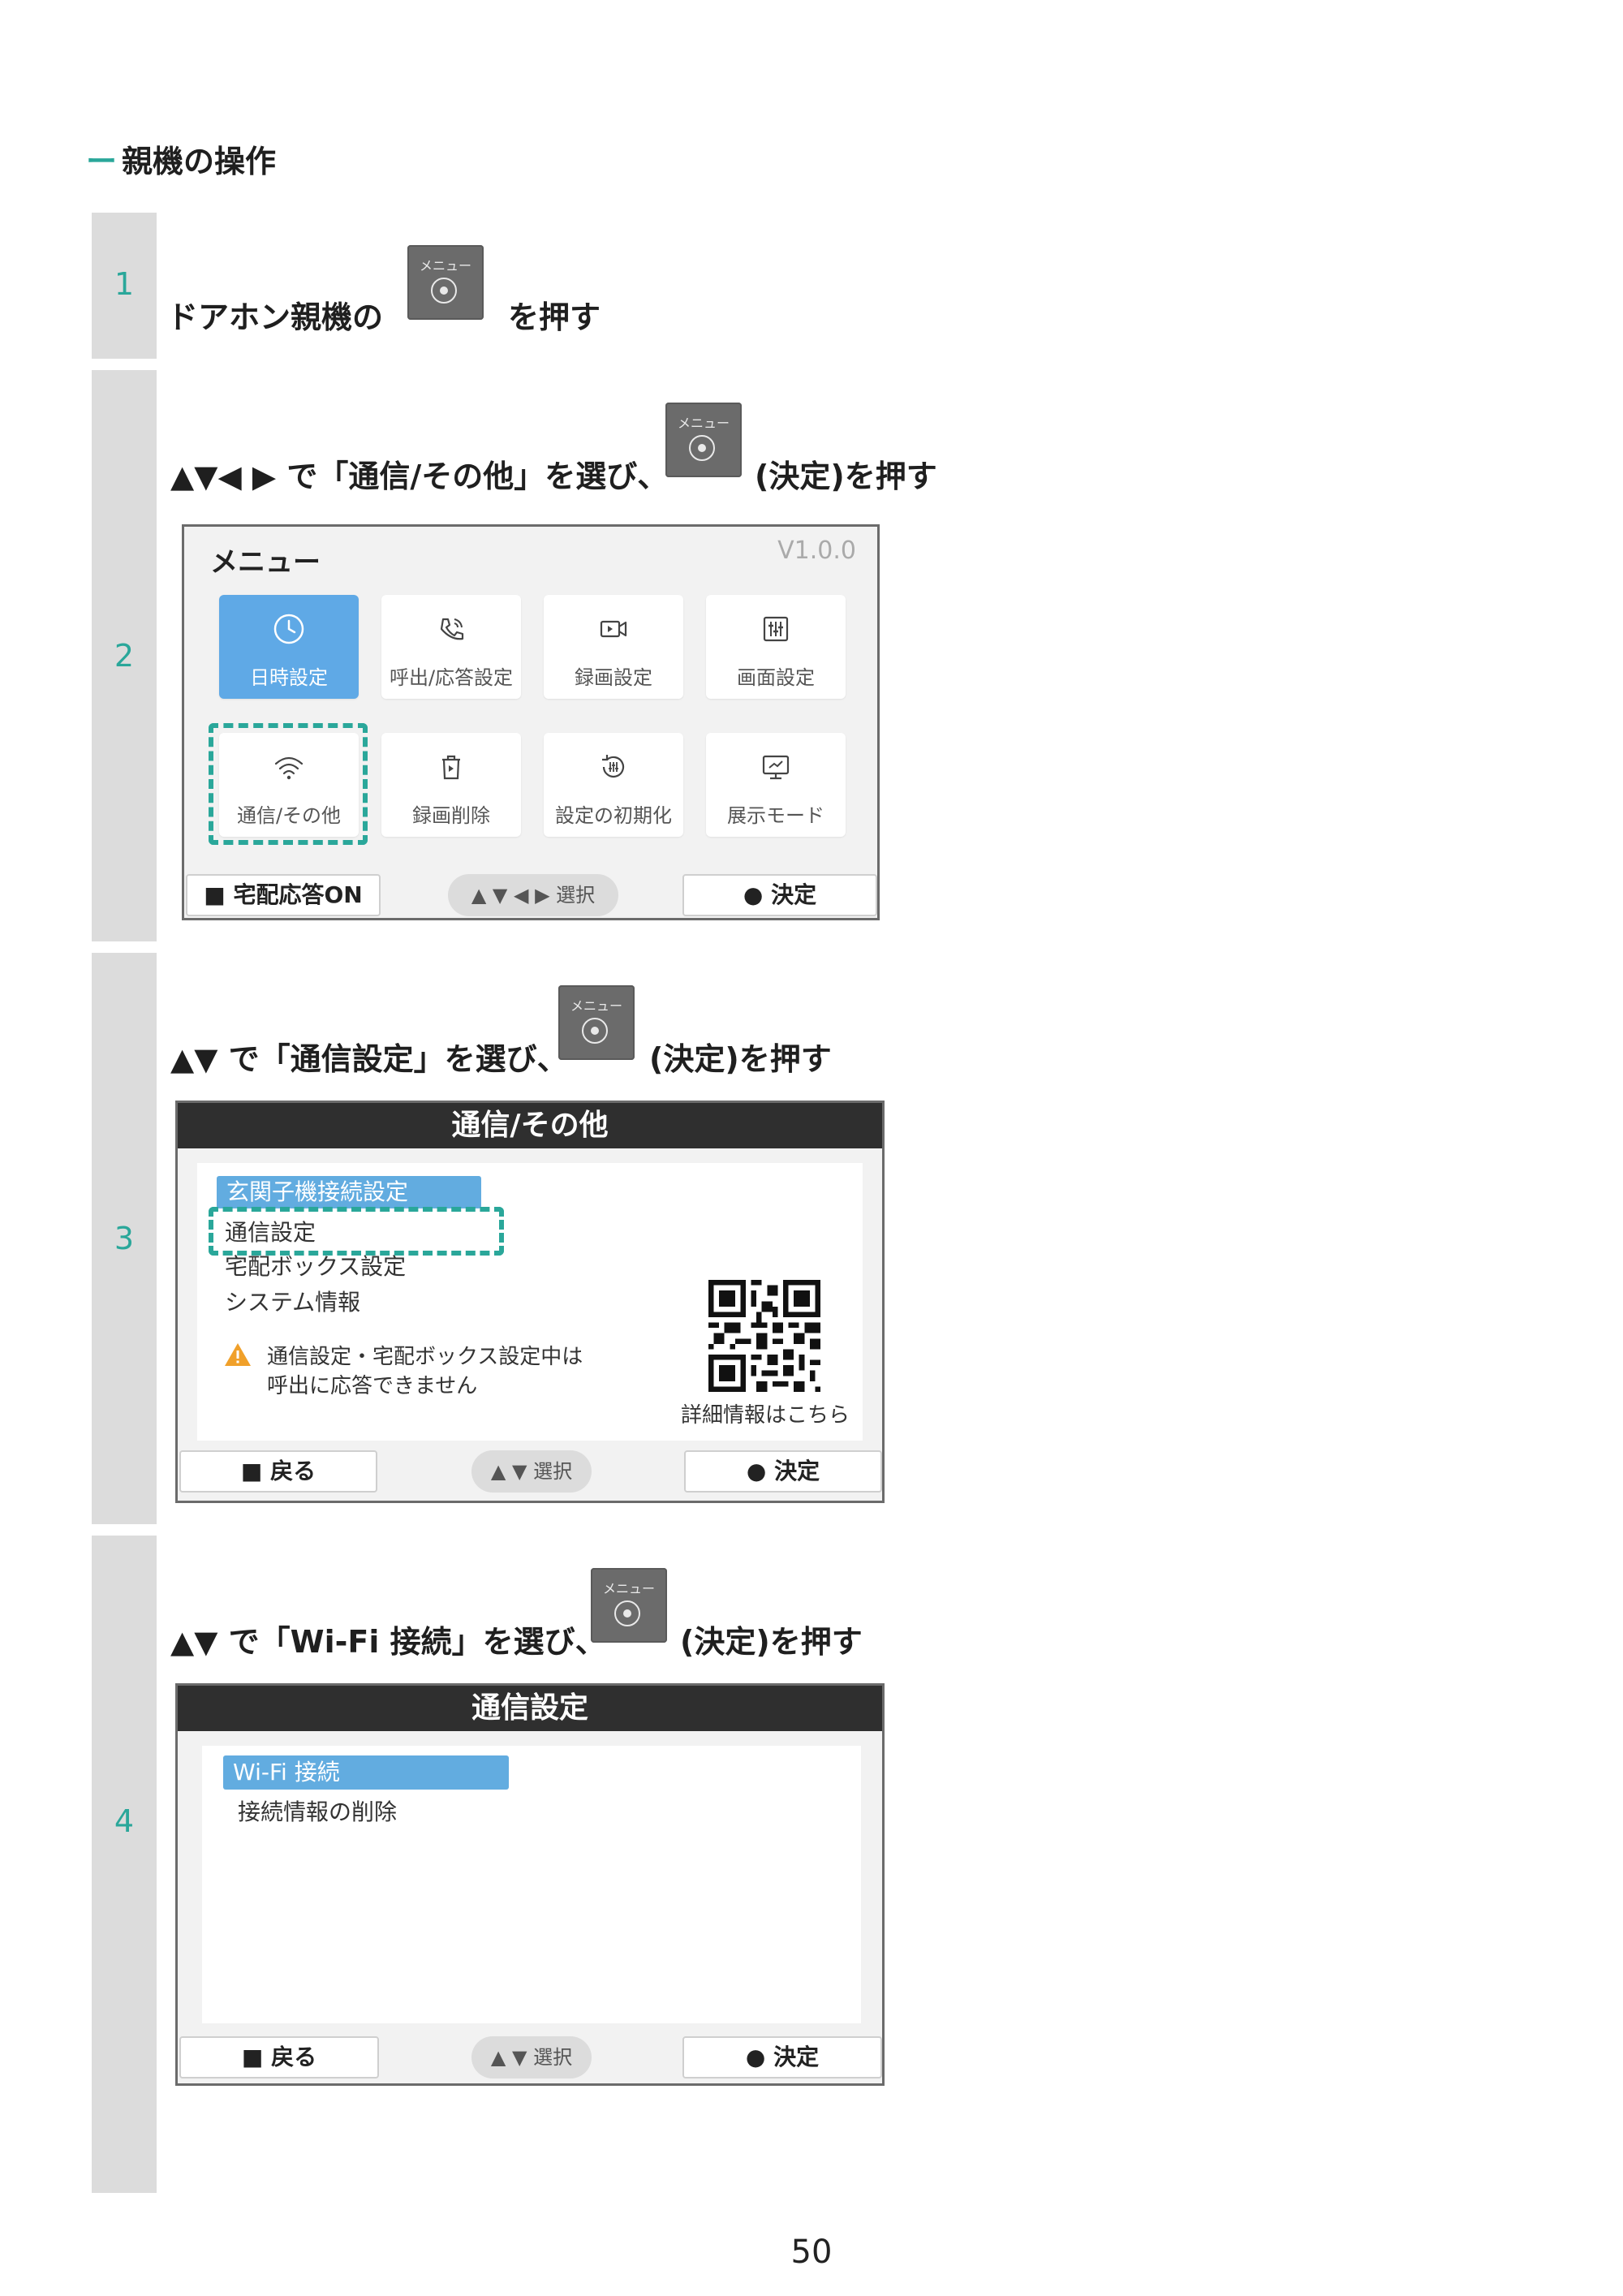 Image resolution: width=1623 pixels, height=2296 pixels. I want to click on content-panel: Wi-Fi 接続 接続情報の削除, so click(531, 1884).